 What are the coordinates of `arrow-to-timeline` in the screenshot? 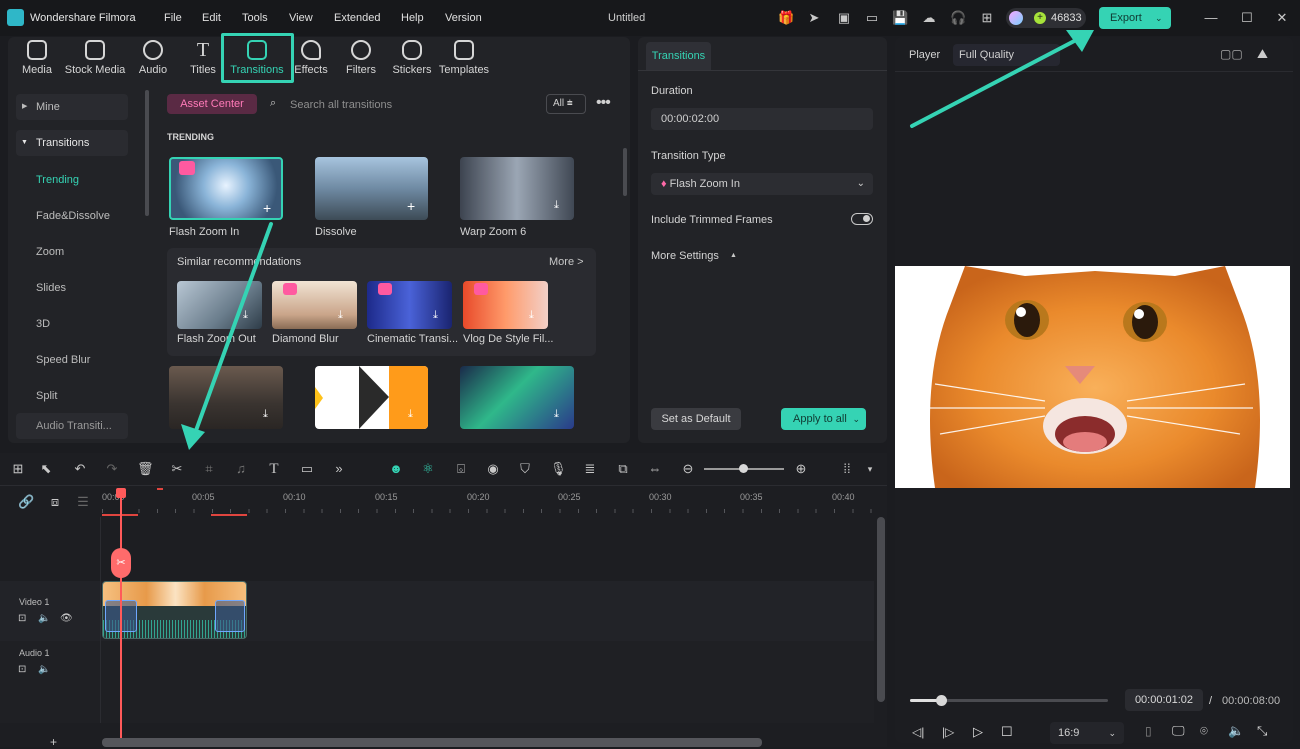 It's located at (227, 336).